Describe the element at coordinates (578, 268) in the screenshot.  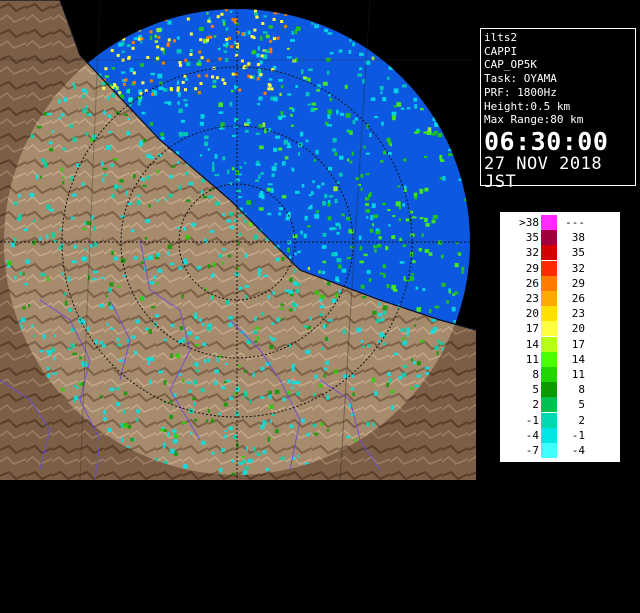
I see `legend-row-high: 32` at that location.